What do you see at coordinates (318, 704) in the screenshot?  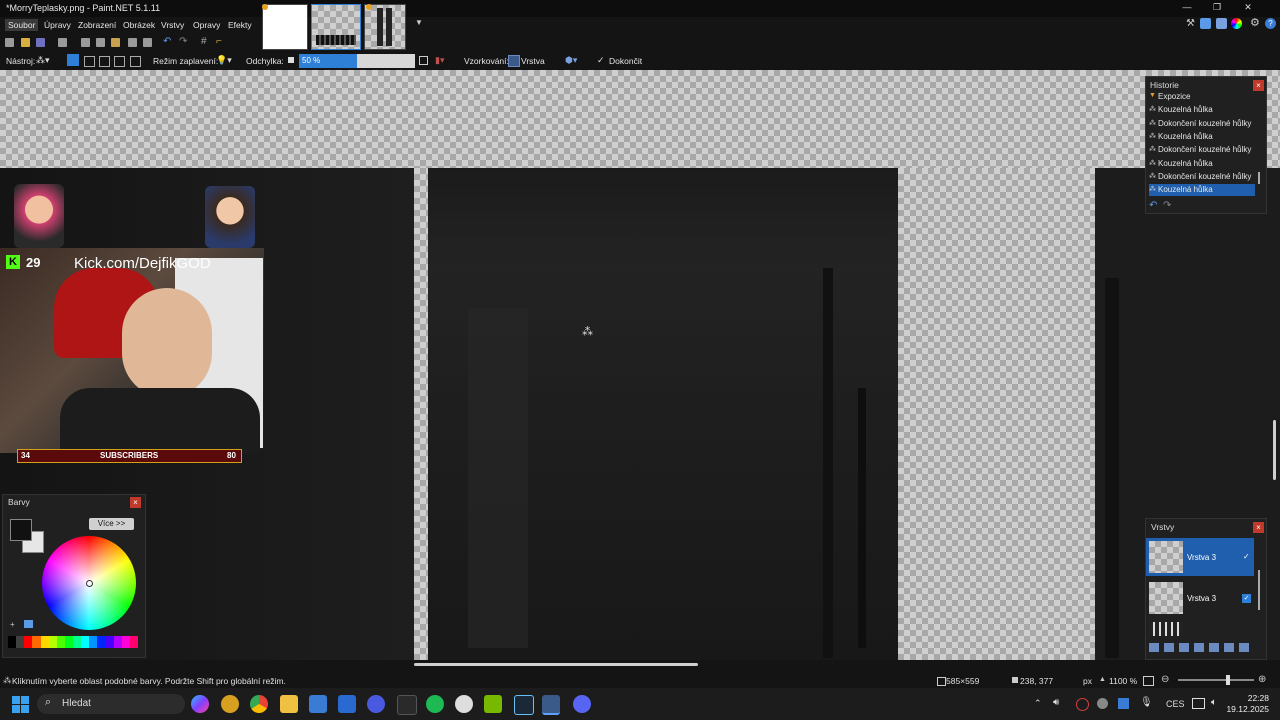 I see `microsoft-store-icon` at bounding box center [318, 704].